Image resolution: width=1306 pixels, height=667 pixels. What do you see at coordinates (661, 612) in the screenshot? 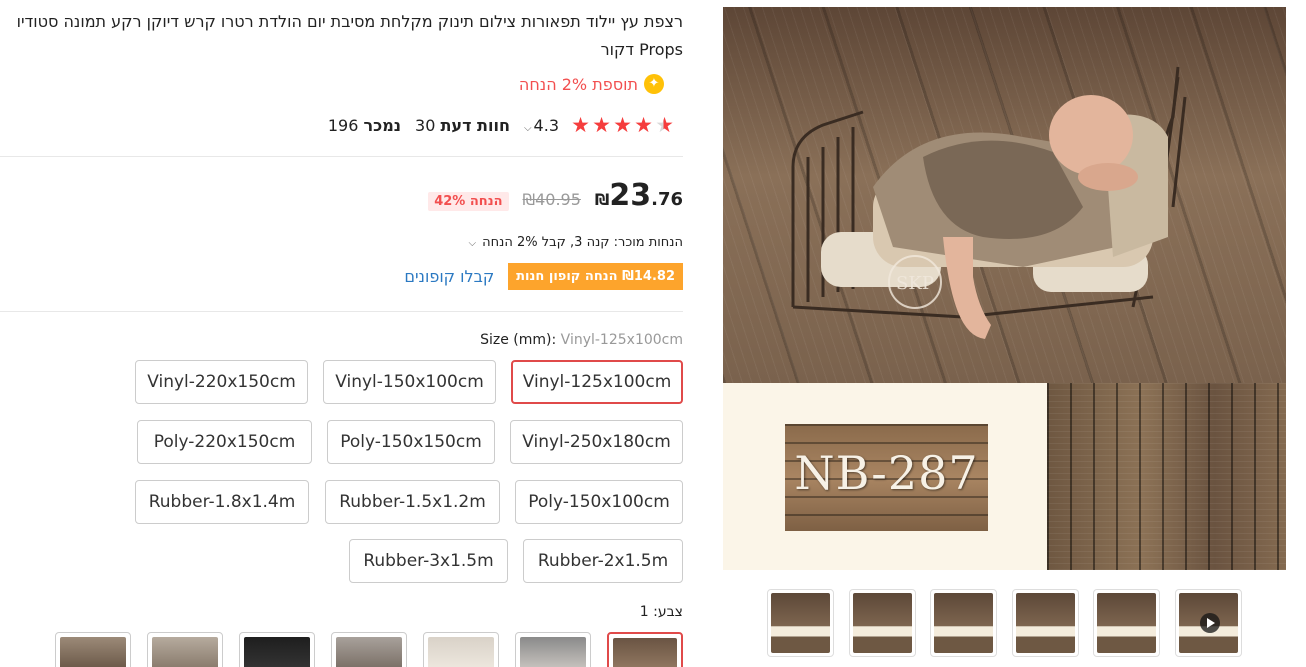
I see `color-label: צבע: 1` at bounding box center [661, 612].